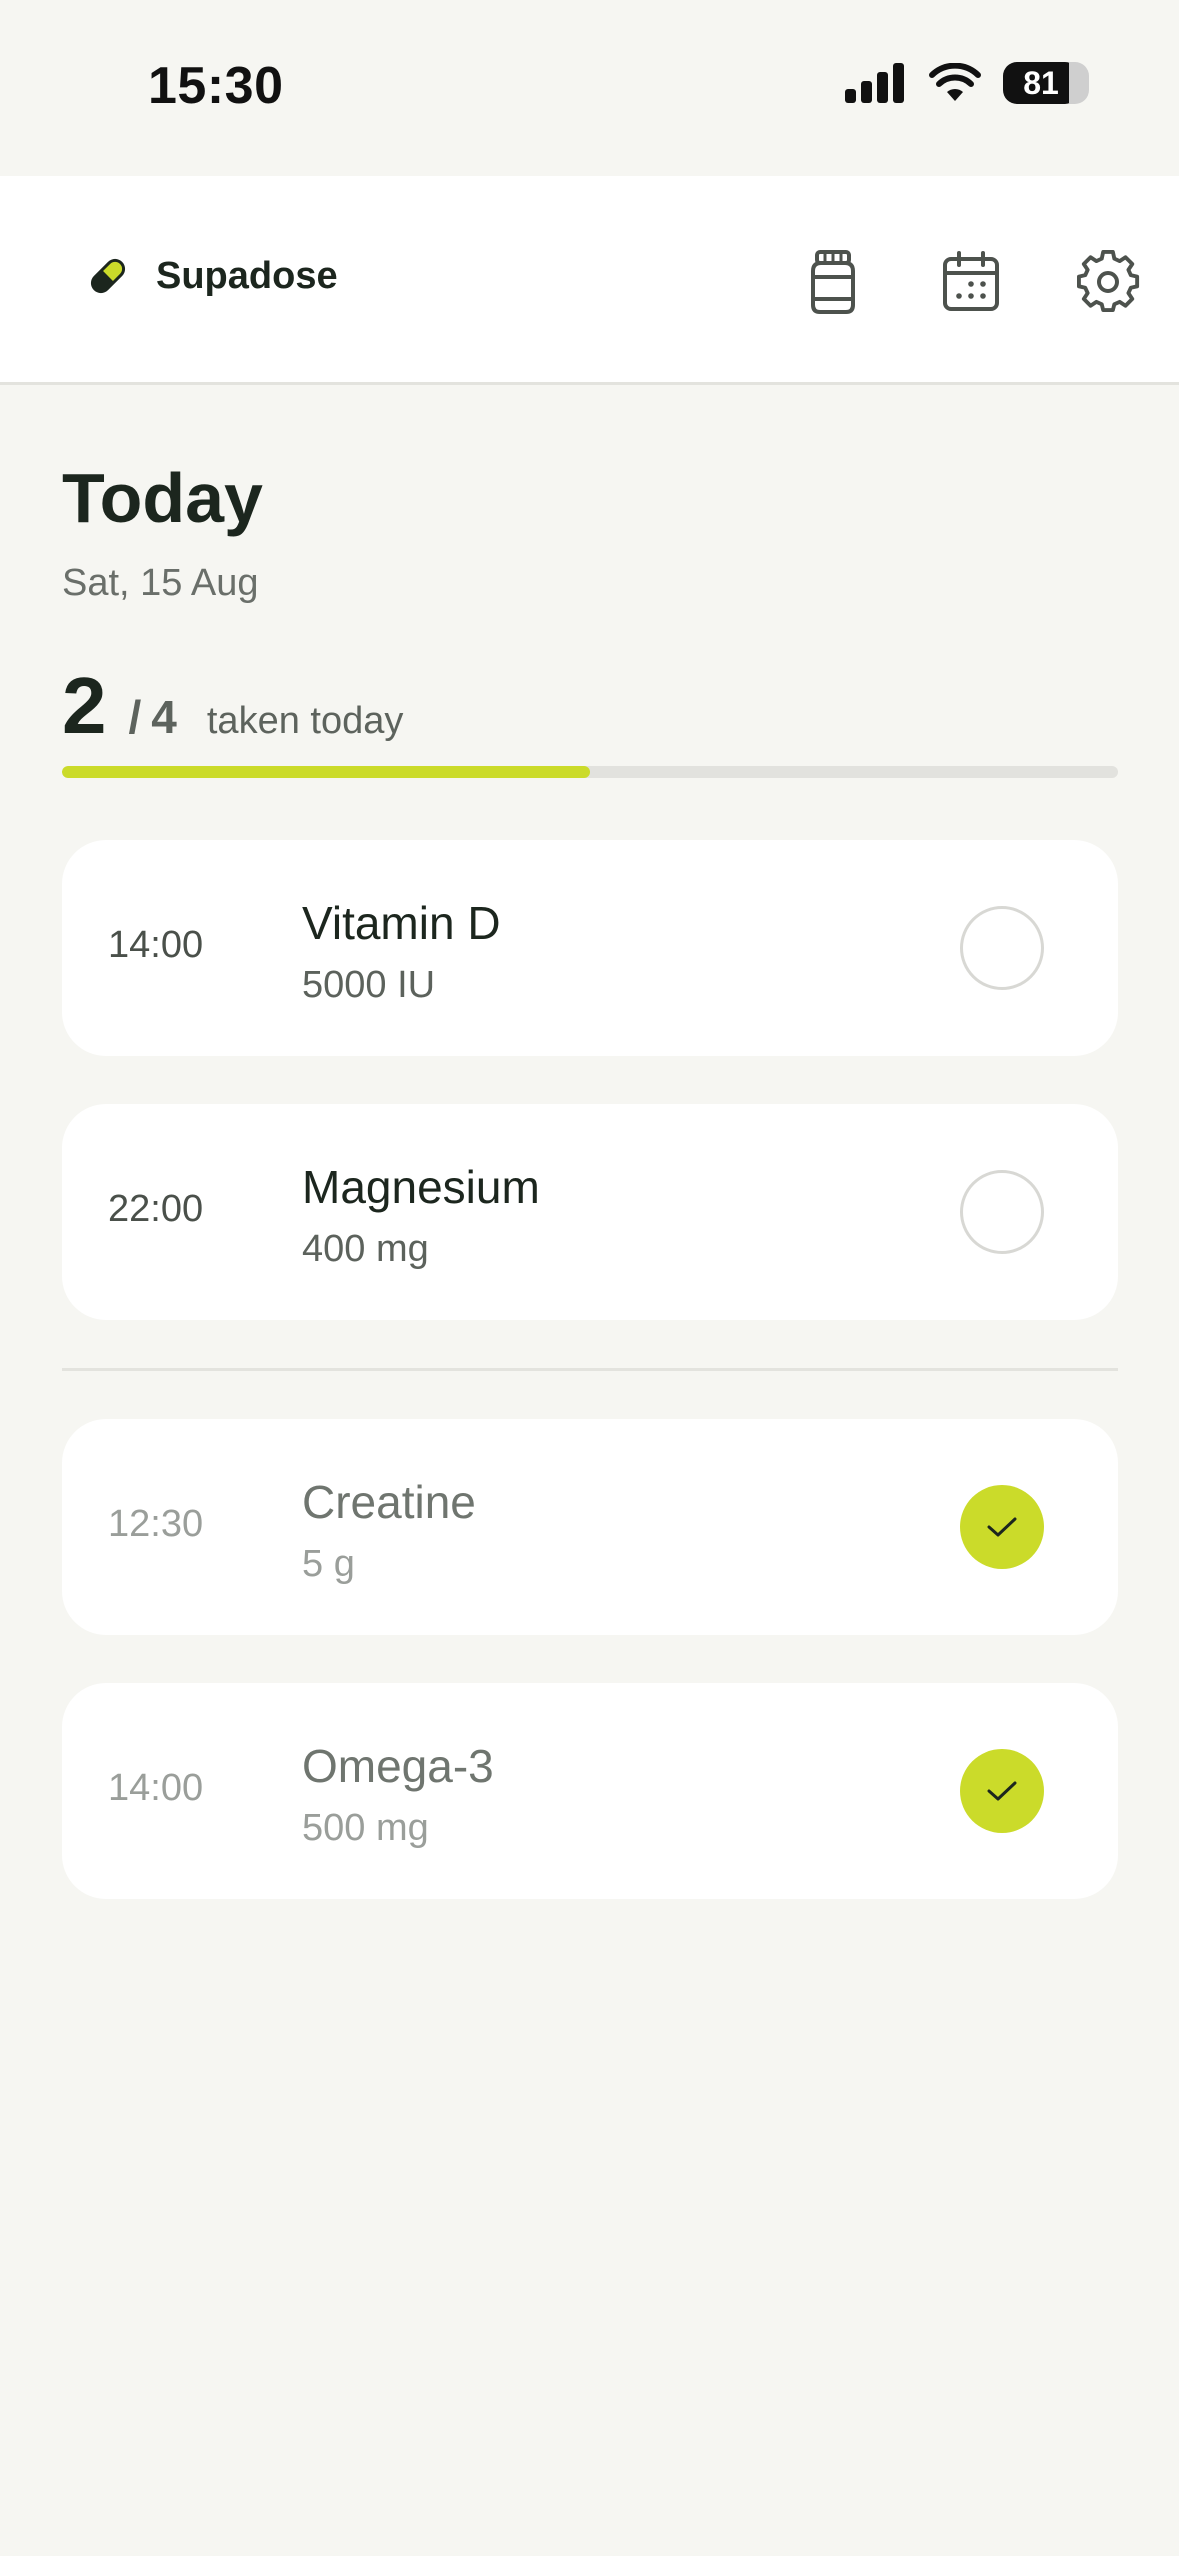 This screenshot has height=2556, width=1179. I want to click on progress-bar, so click(590, 772).